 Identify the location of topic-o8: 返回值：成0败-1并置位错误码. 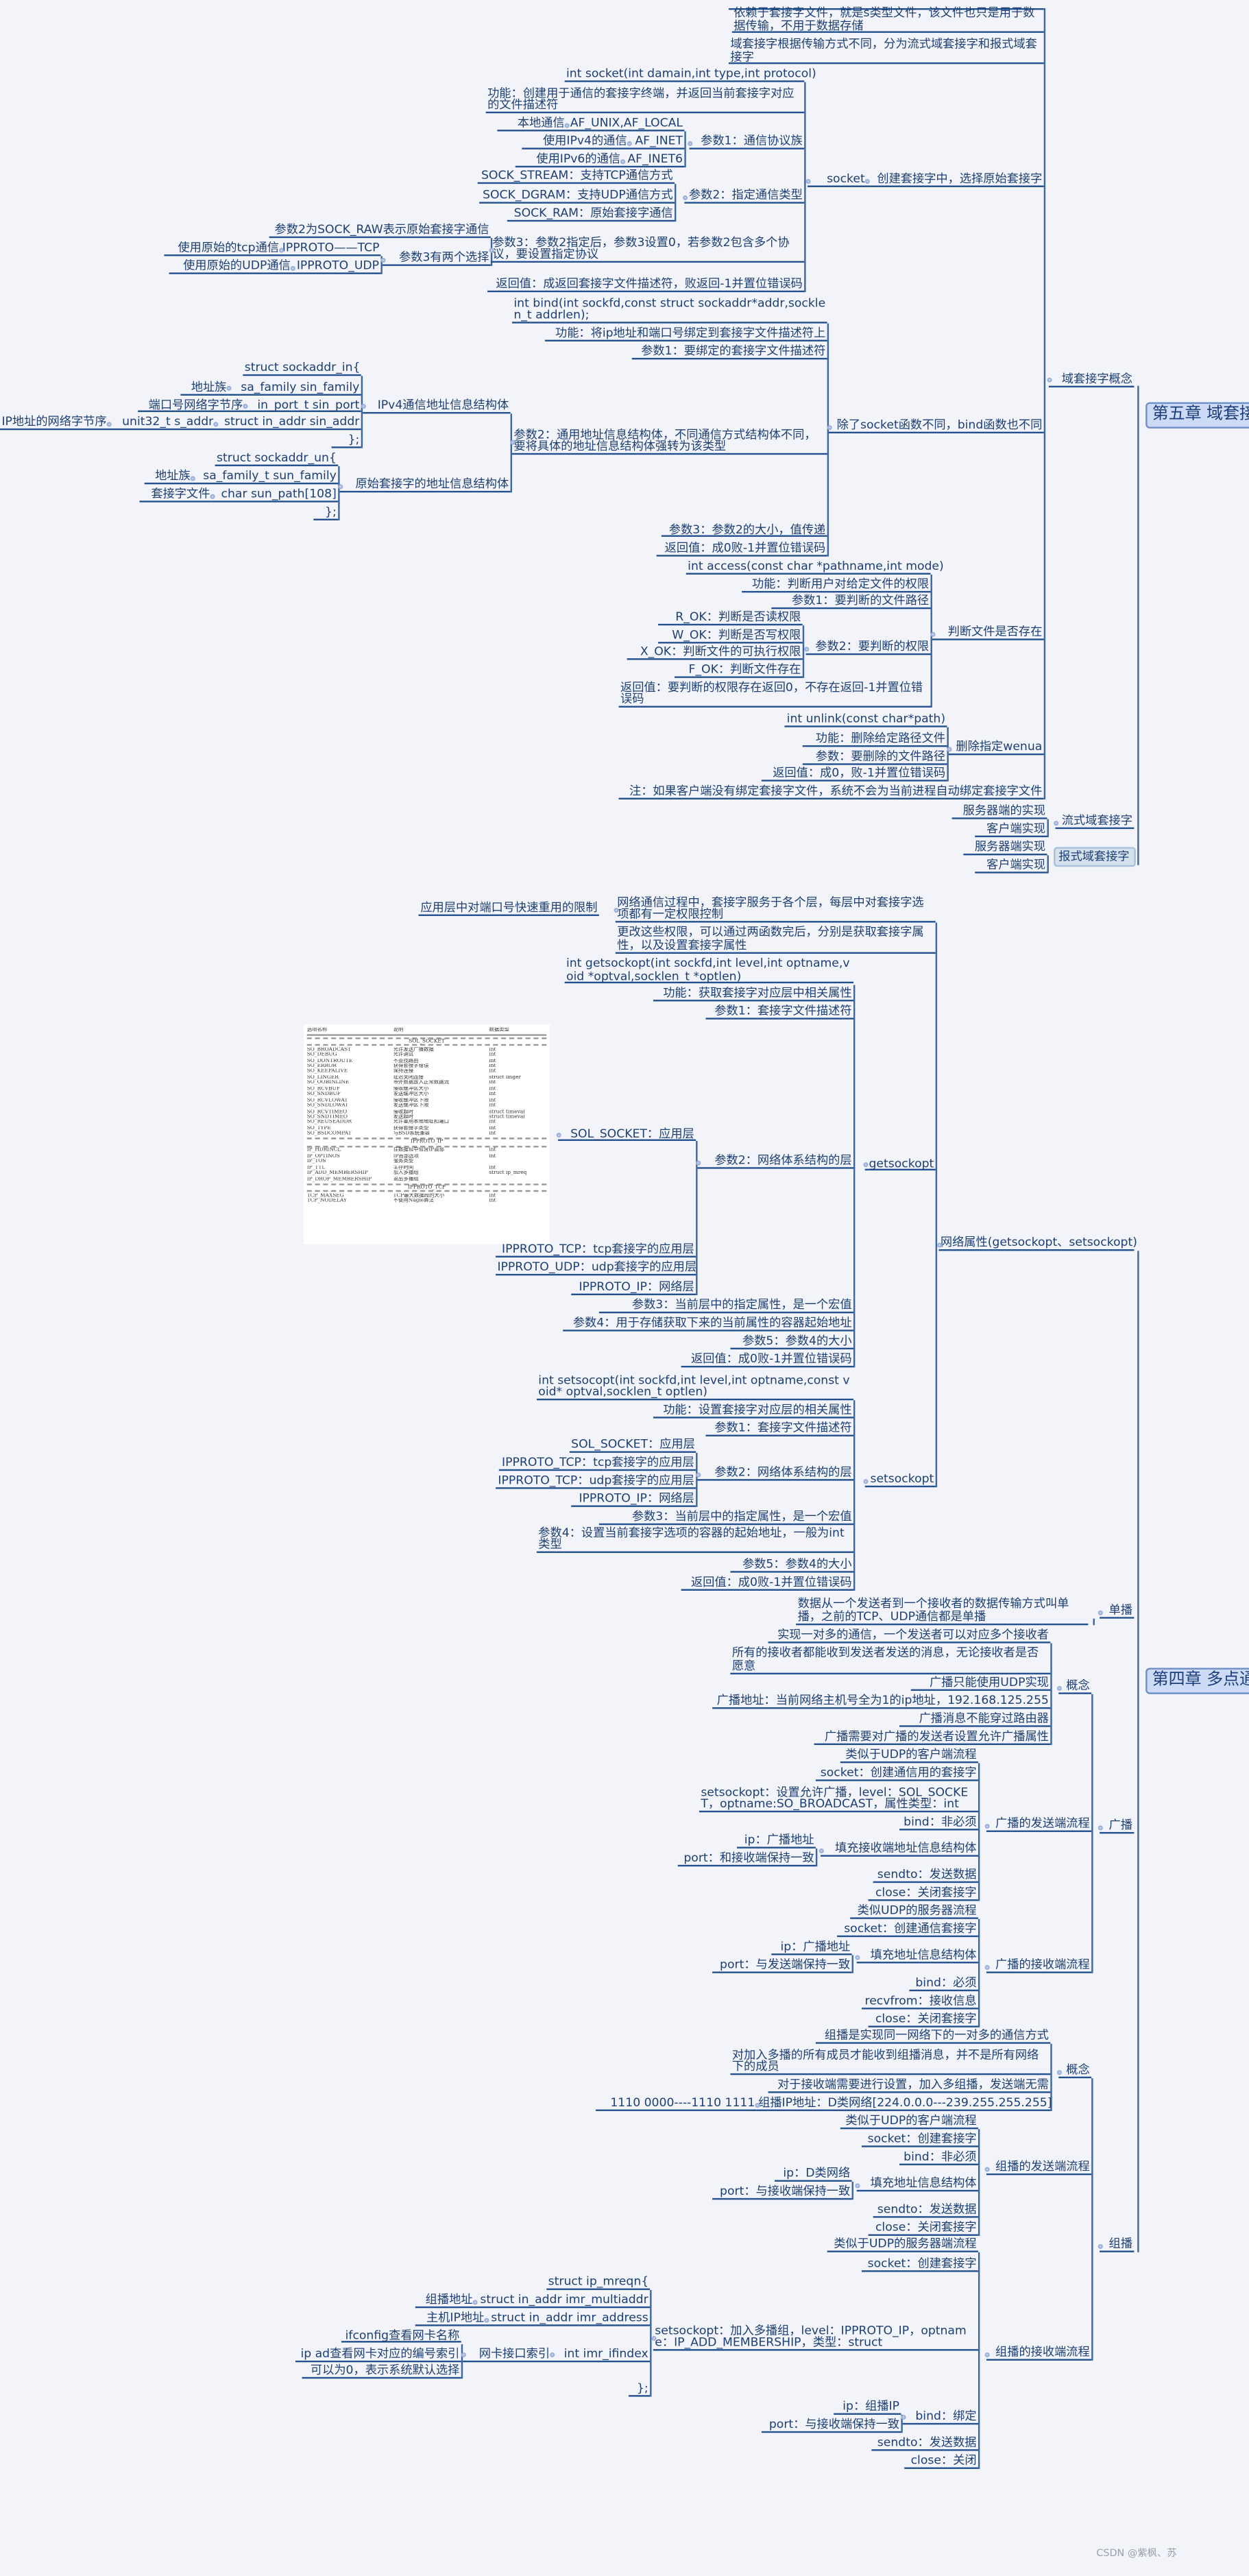
(767, 1584).